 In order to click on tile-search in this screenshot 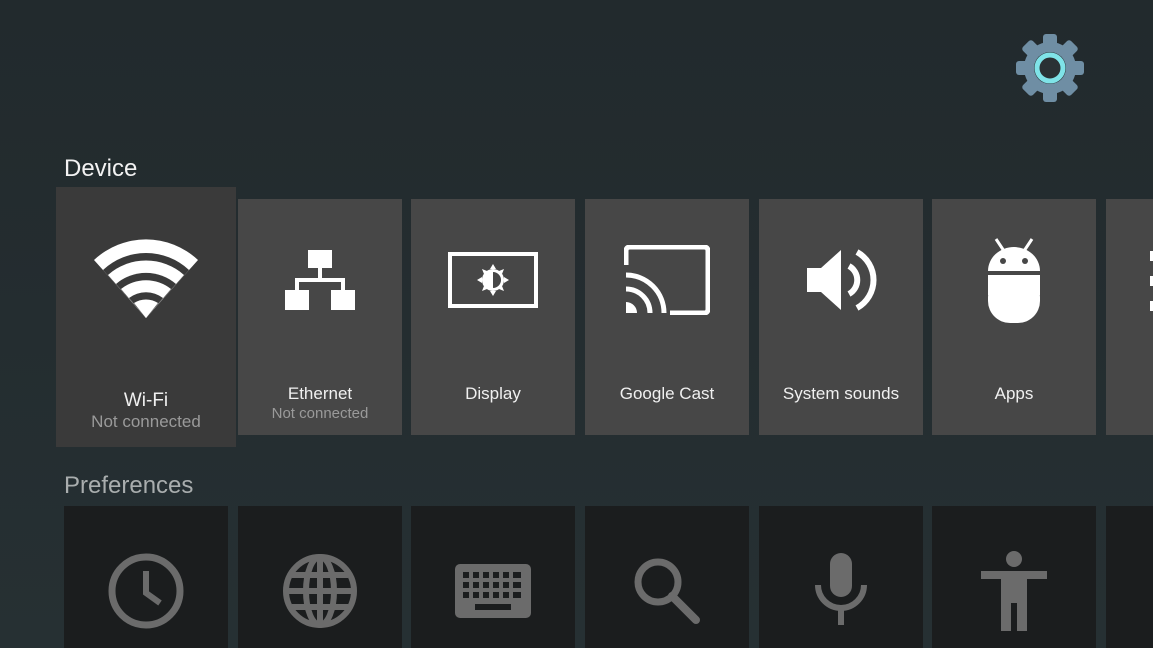, I will do `click(667, 577)`.